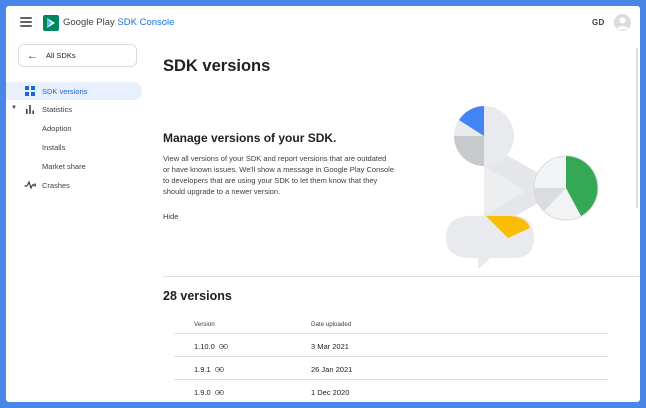 This screenshot has height=408, width=646. What do you see at coordinates (204, 324) in the screenshot?
I see `column-header-version: Version` at bounding box center [204, 324].